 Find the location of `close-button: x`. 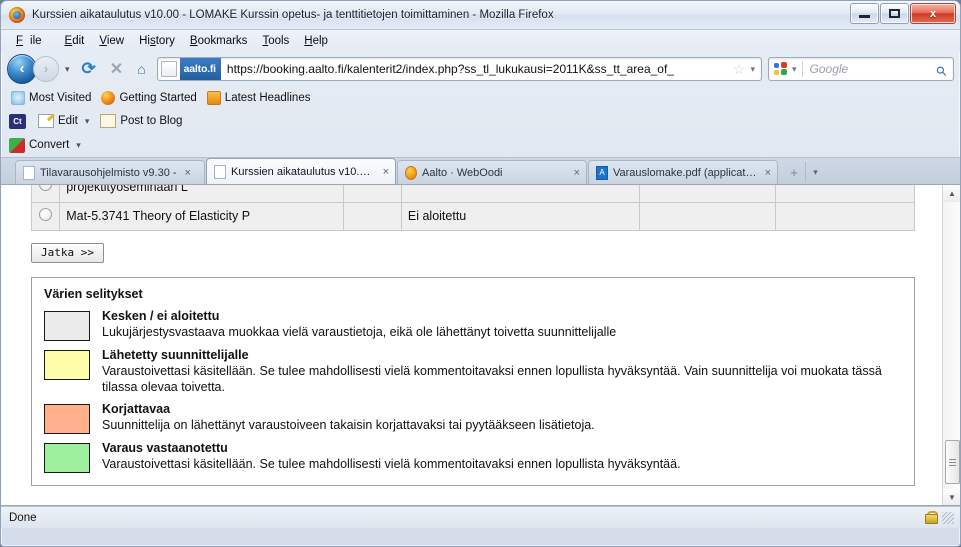

close-button: x is located at coordinates (933, 13).